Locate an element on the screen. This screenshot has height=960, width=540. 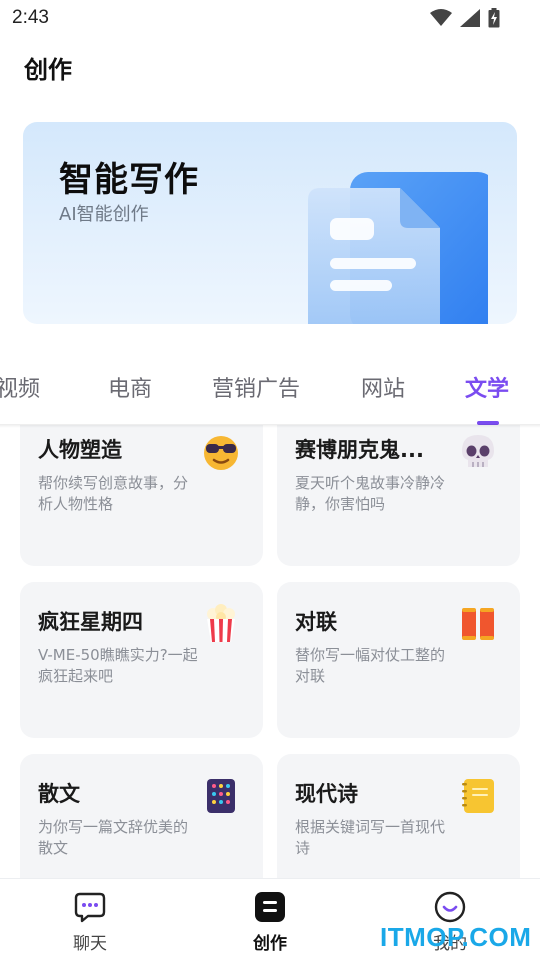
card-title: 散文 is located at coordinates (59, 794).